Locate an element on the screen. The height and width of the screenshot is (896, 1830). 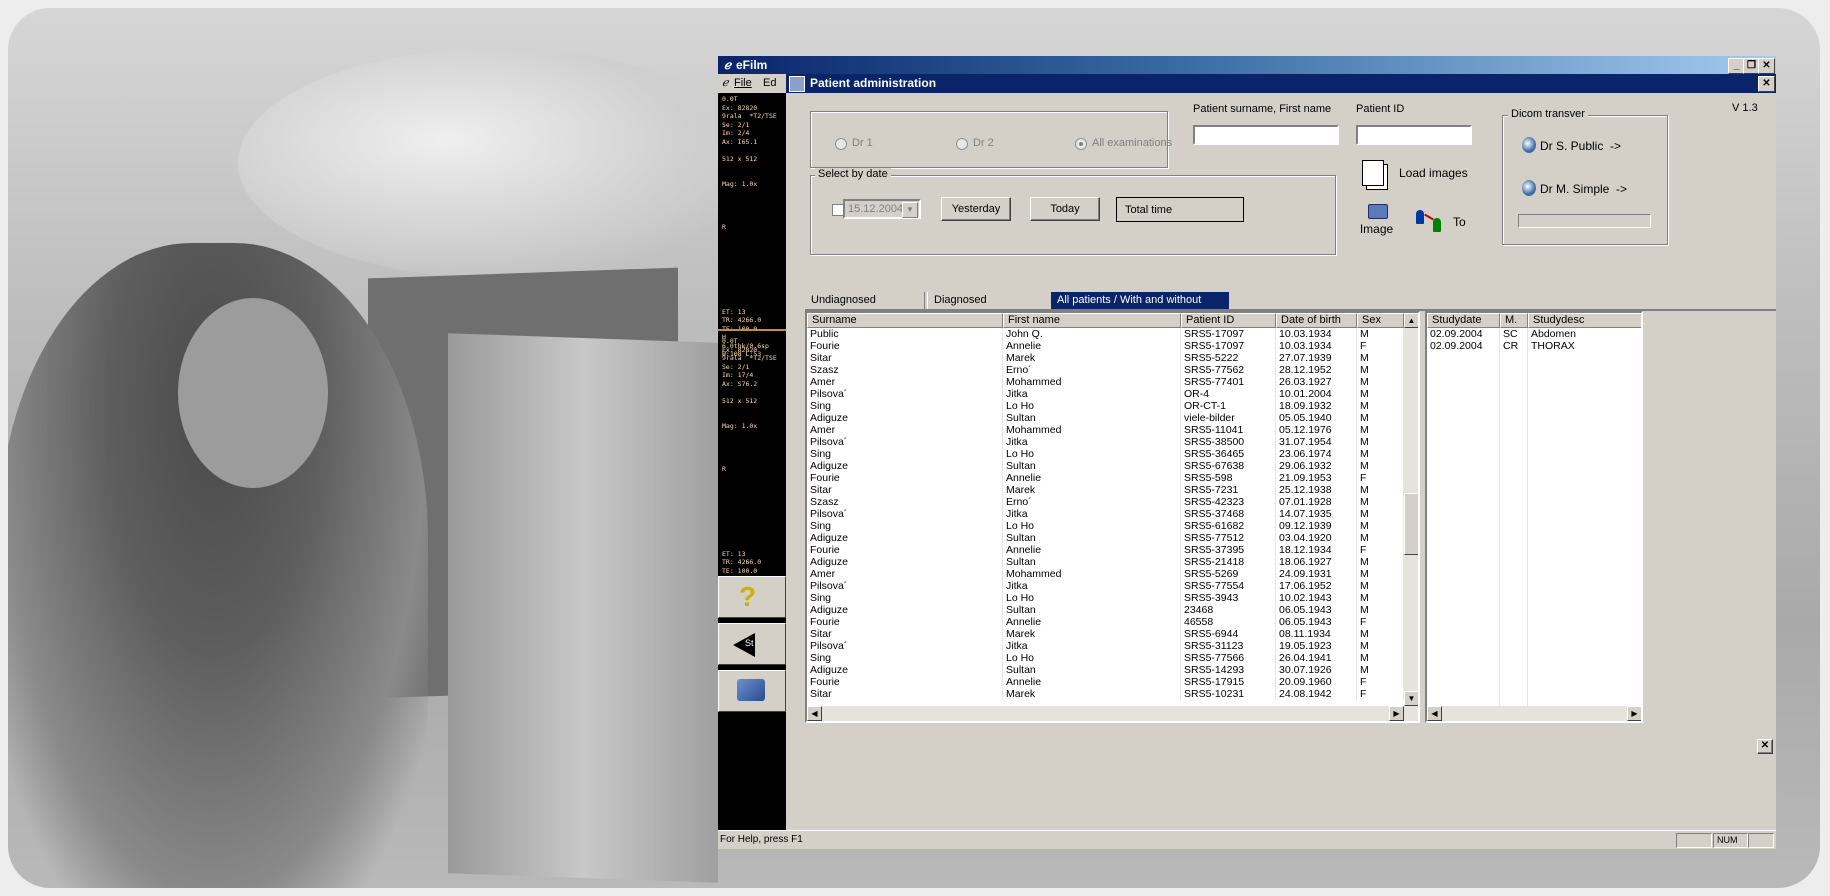
table-cell: SRS5-61682 is located at coordinates (1228, 526).